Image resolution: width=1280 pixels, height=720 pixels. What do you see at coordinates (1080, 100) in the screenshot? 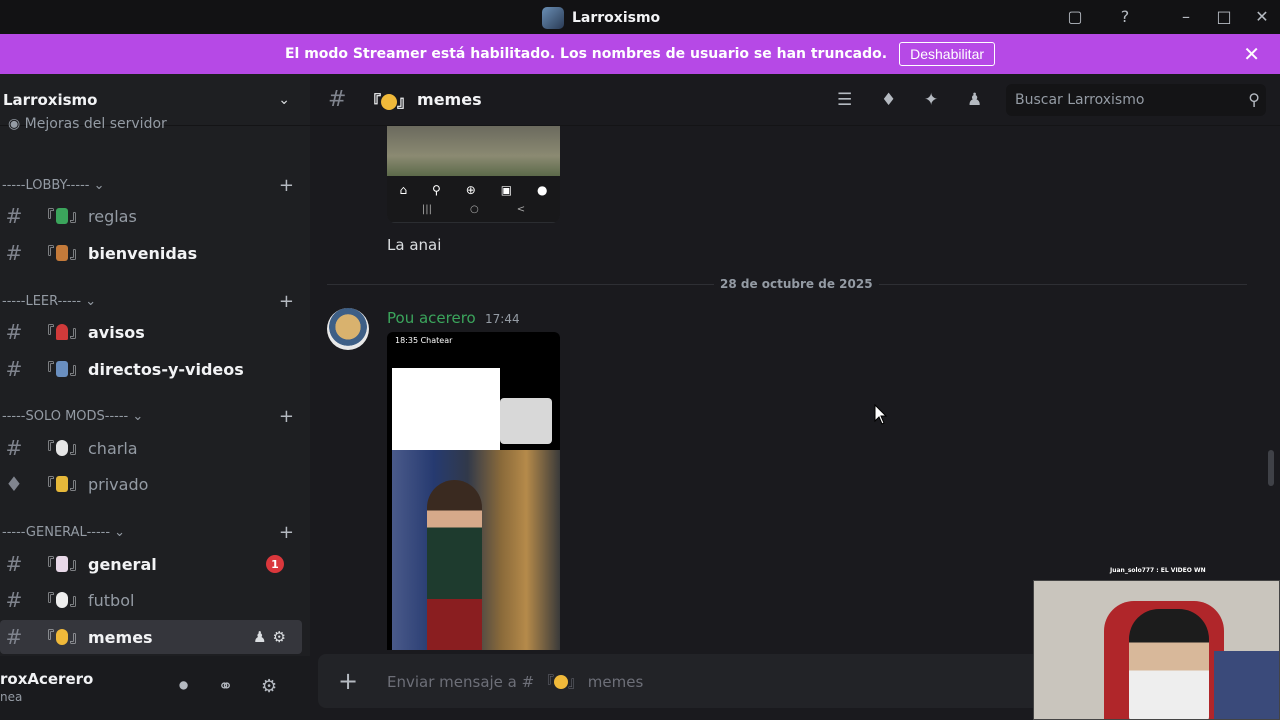
I see `search-placeholder: Buscar Larroxismo` at bounding box center [1080, 100].